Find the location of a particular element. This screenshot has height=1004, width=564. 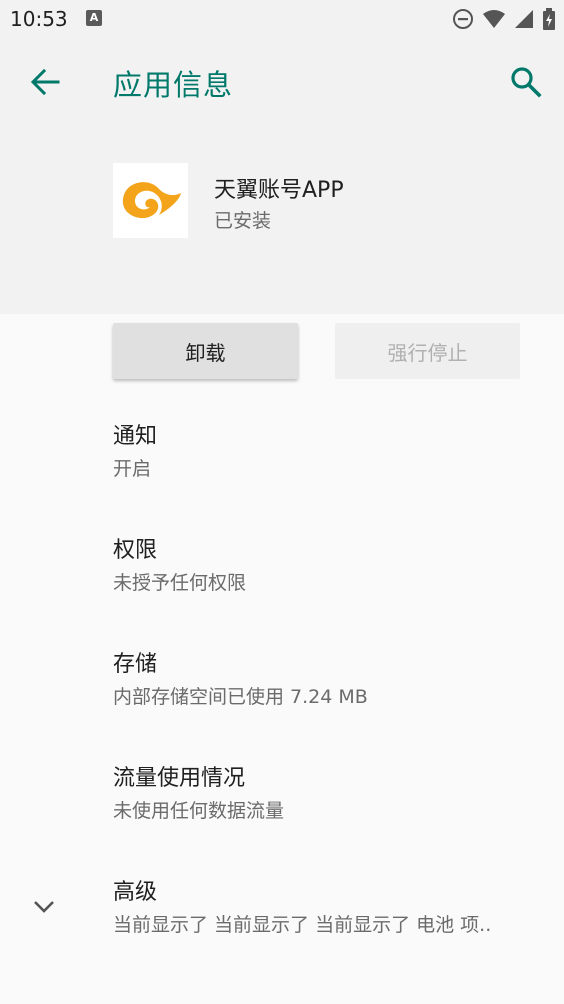

chevron-down-icon is located at coordinates (44, 907).